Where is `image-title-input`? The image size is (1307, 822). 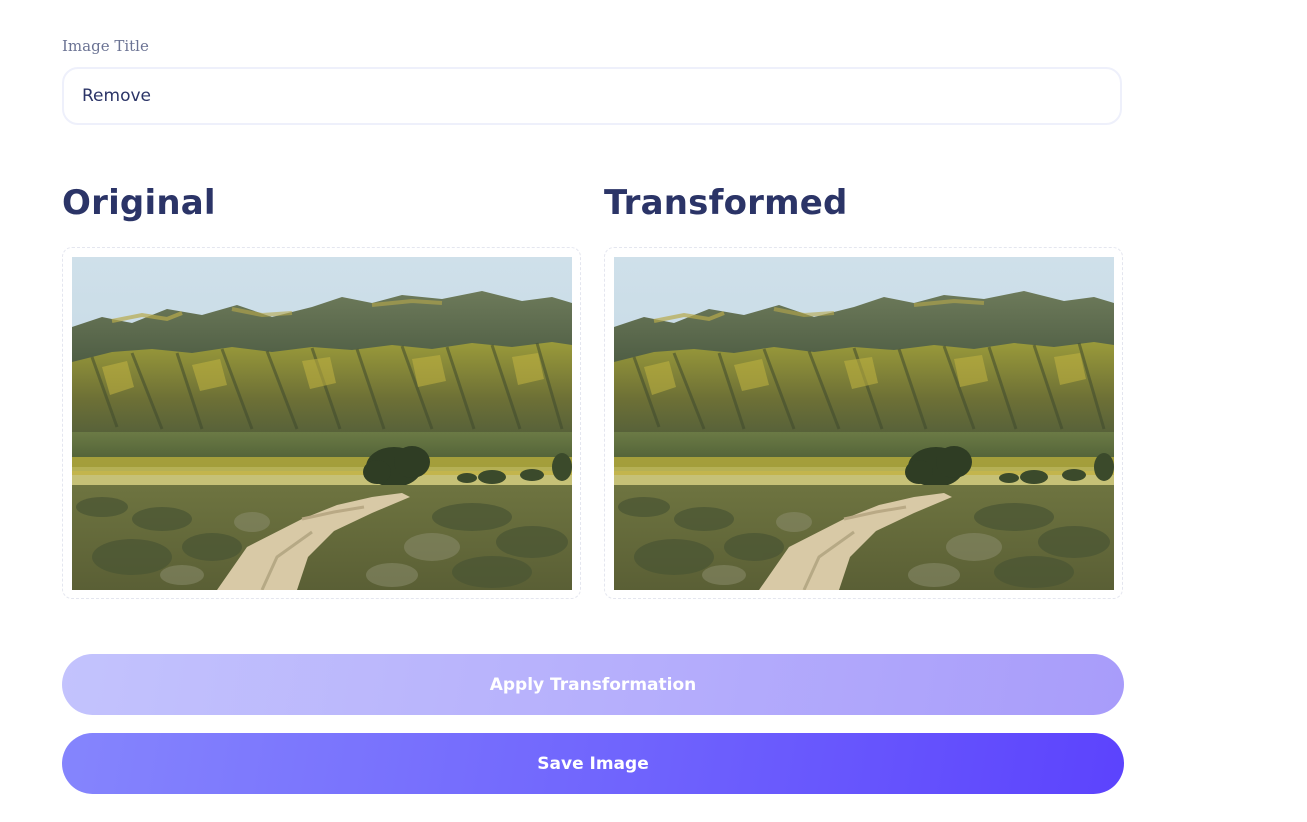
image-title-input is located at coordinates (592, 96).